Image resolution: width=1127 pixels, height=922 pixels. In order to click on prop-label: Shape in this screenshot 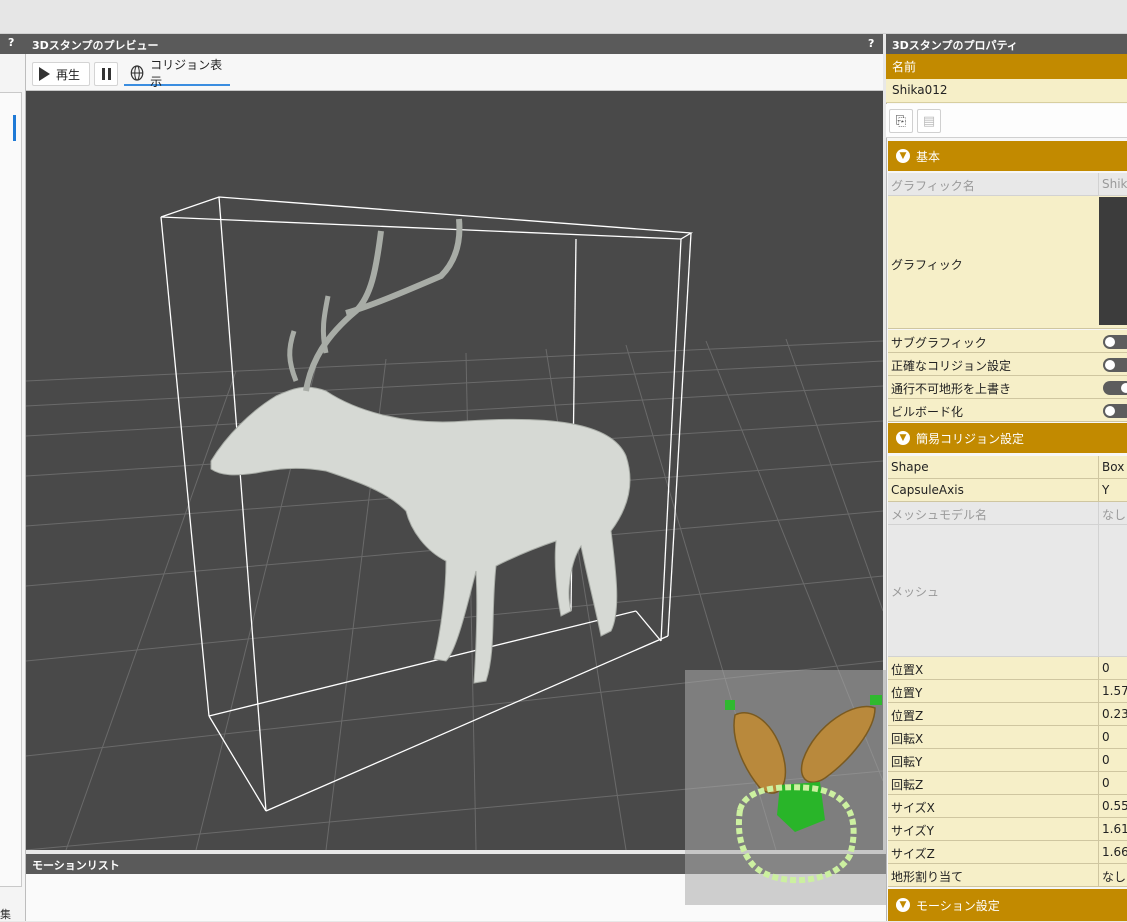, I will do `click(910, 467)`.